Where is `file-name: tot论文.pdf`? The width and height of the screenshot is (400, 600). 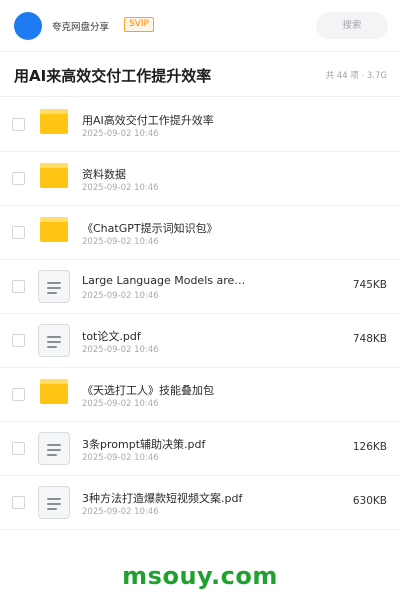 file-name: tot论文.pdf is located at coordinates (197, 336).